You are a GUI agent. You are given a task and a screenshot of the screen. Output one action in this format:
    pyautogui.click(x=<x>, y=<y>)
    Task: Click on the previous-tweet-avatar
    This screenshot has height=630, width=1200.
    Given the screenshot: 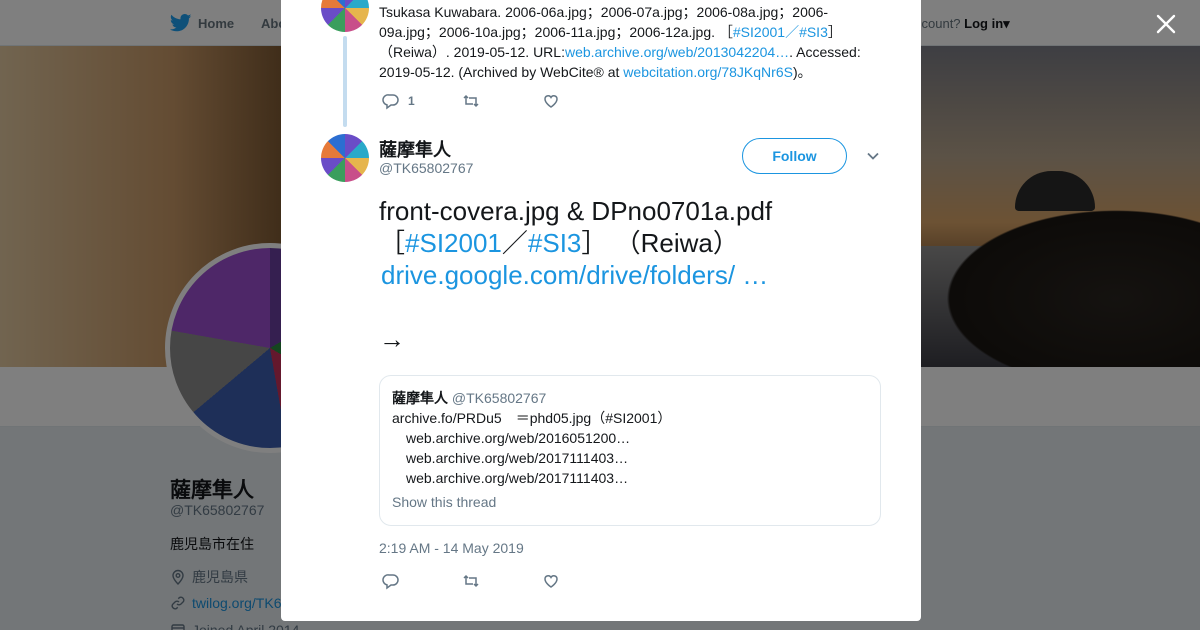 What is the action you would take?
    pyautogui.click(x=345, y=16)
    